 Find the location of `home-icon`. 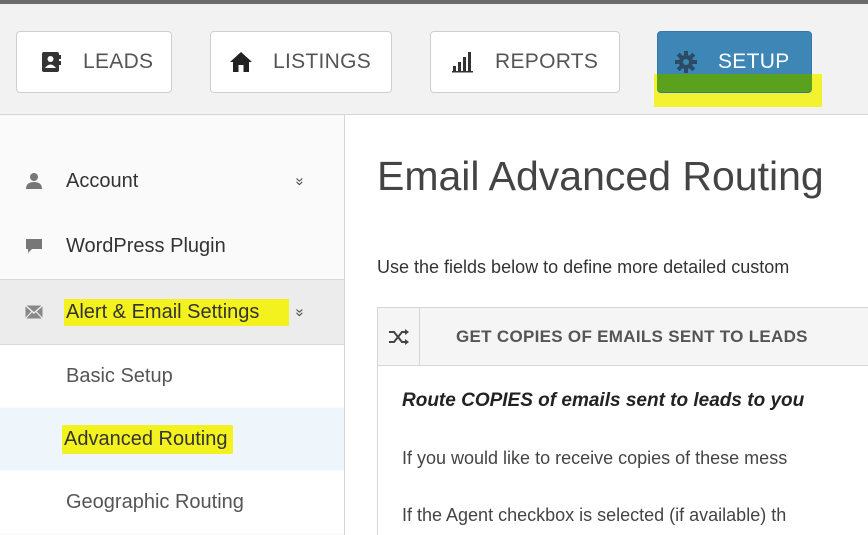

home-icon is located at coordinates (241, 62).